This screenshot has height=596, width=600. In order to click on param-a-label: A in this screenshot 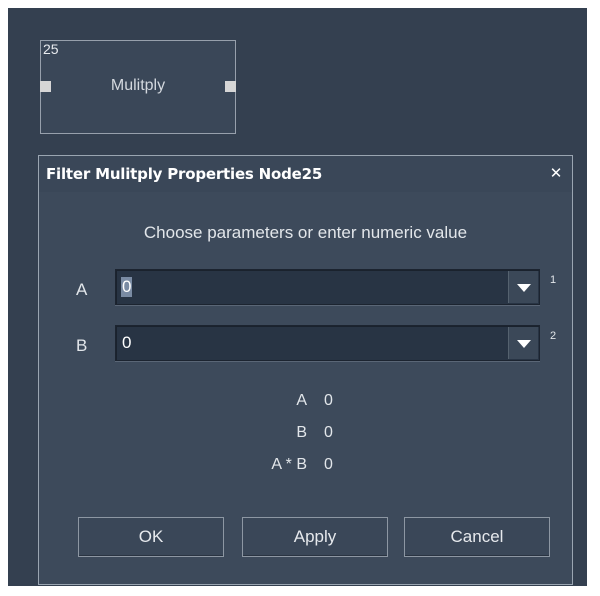, I will do `click(82, 289)`.